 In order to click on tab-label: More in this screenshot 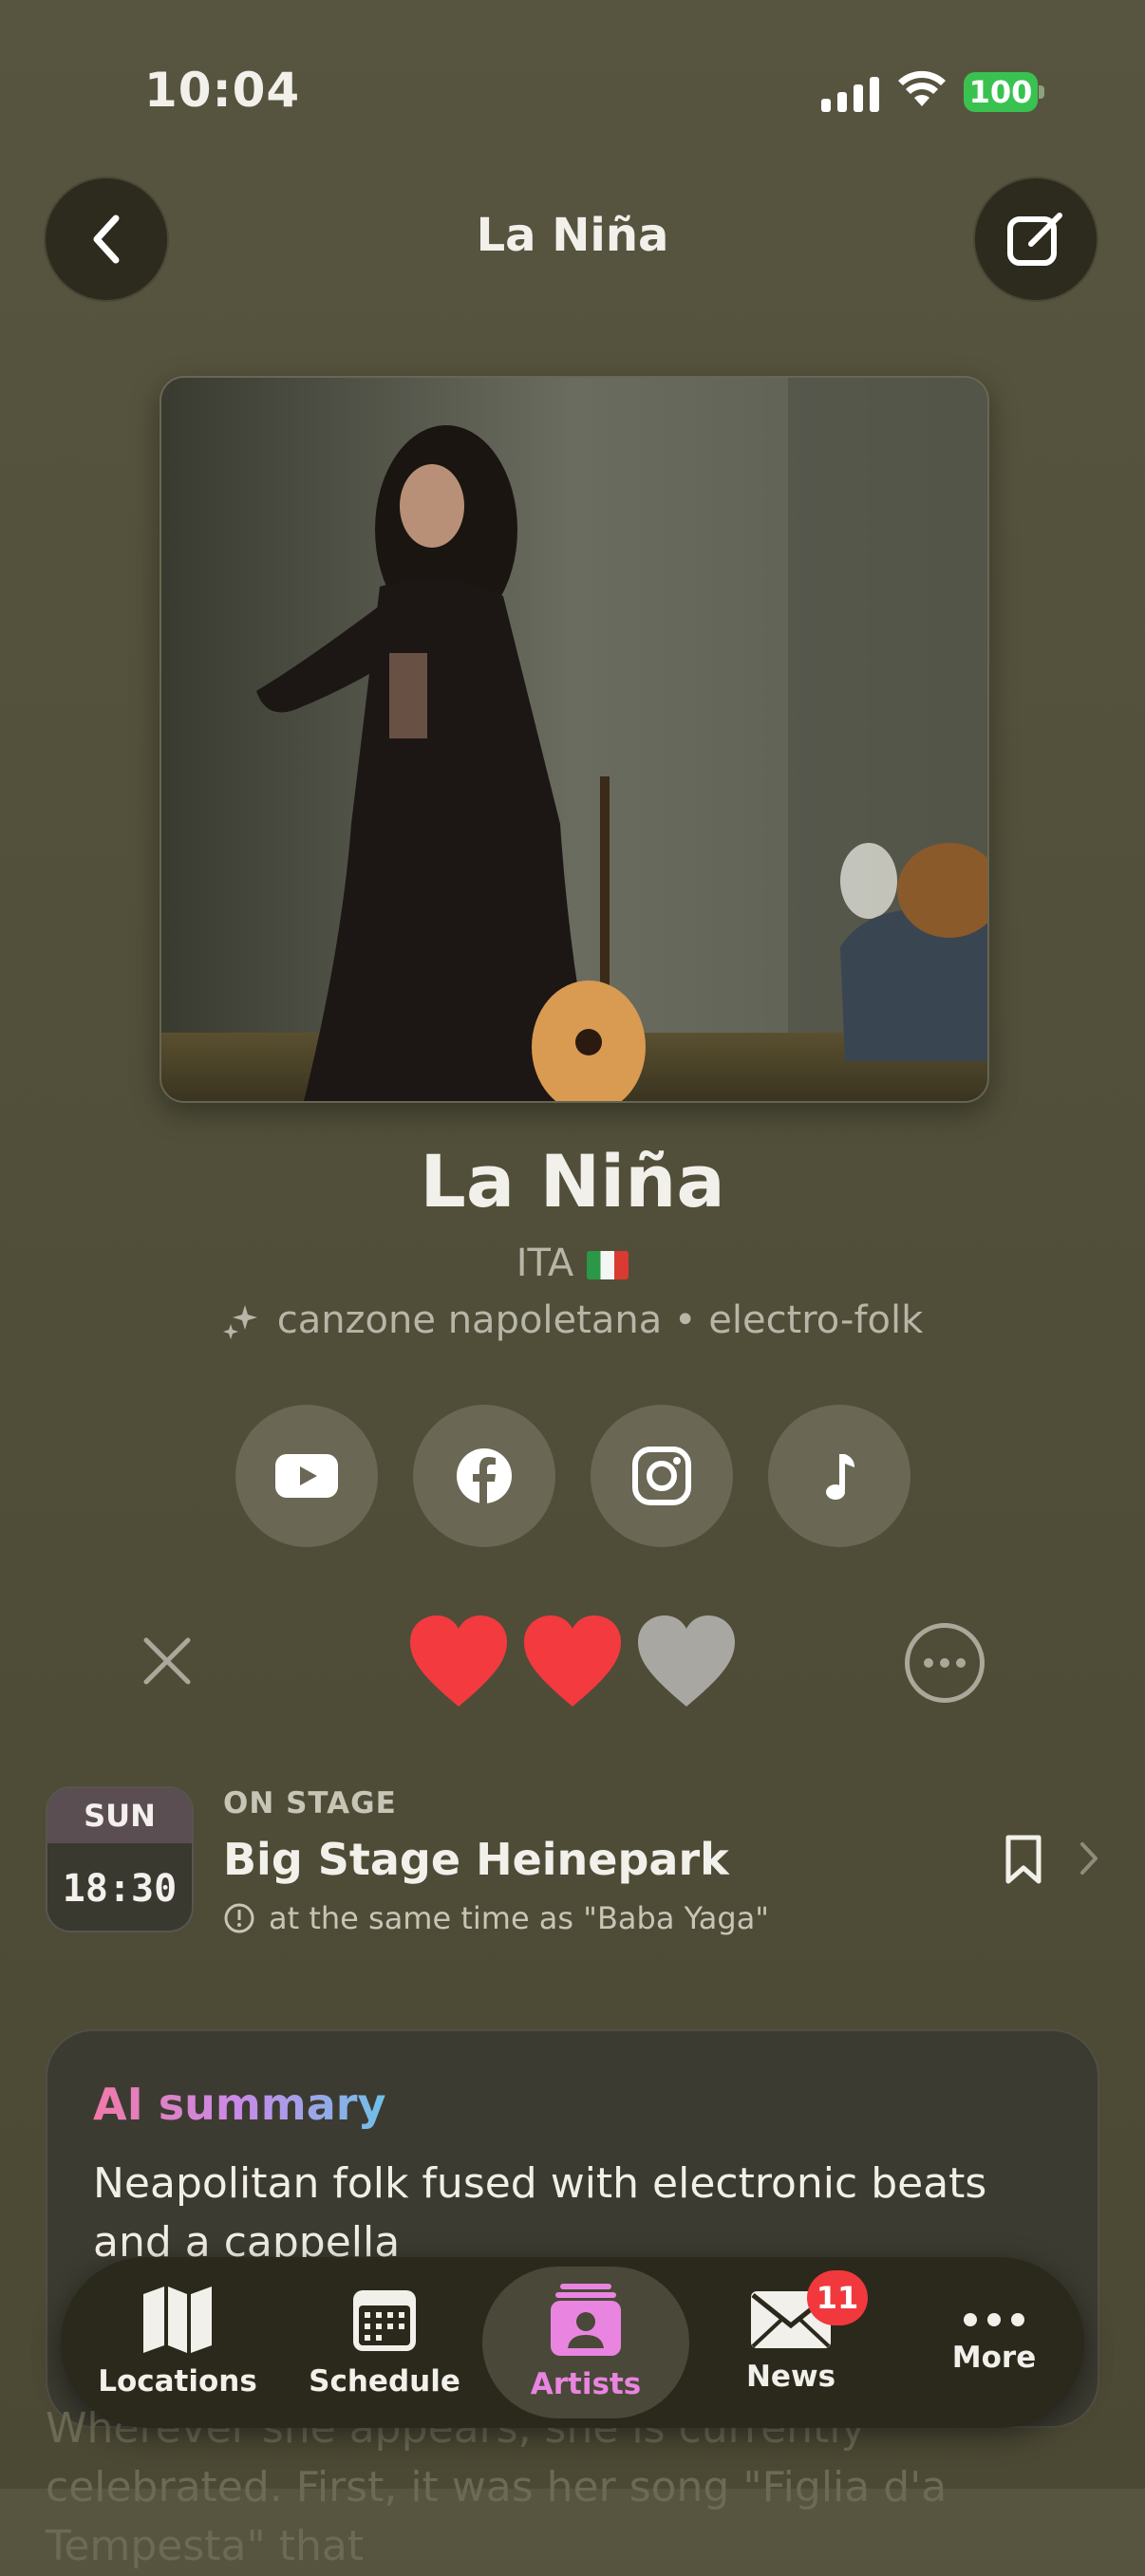, I will do `click(994, 2358)`.